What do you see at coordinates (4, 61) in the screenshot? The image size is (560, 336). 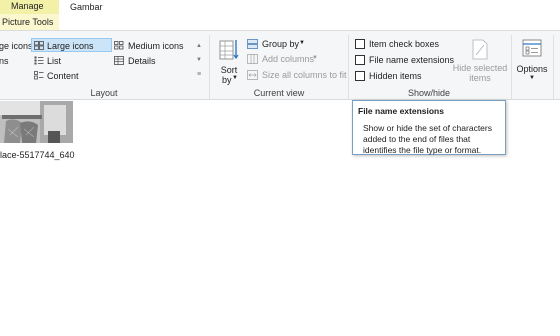 I see `layout-item-list-partial: ns` at bounding box center [4, 61].